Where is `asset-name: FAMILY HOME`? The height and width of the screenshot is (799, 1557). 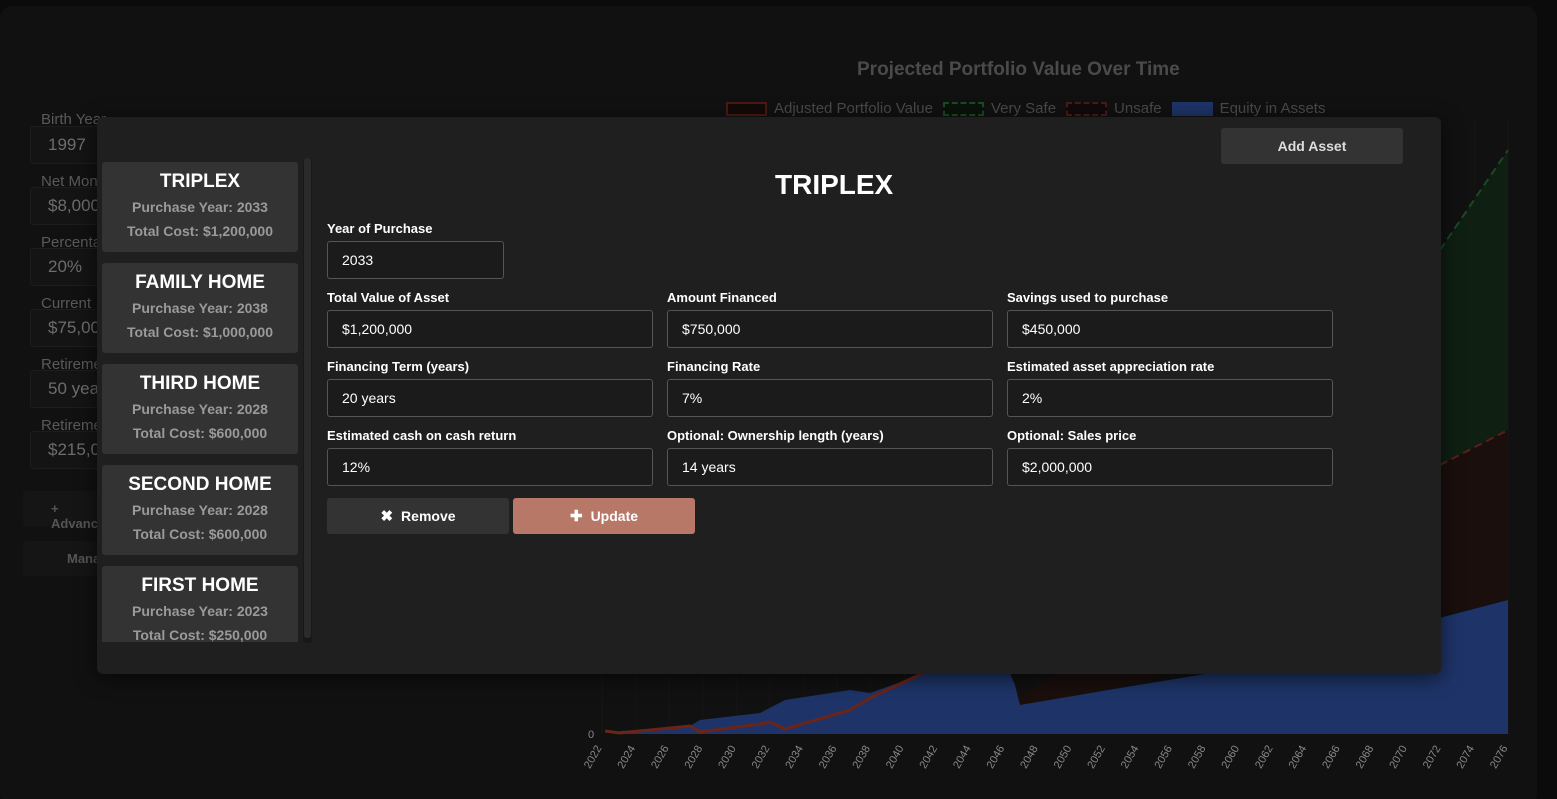 asset-name: FAMILY HOME is located at coordinates (200, 282).